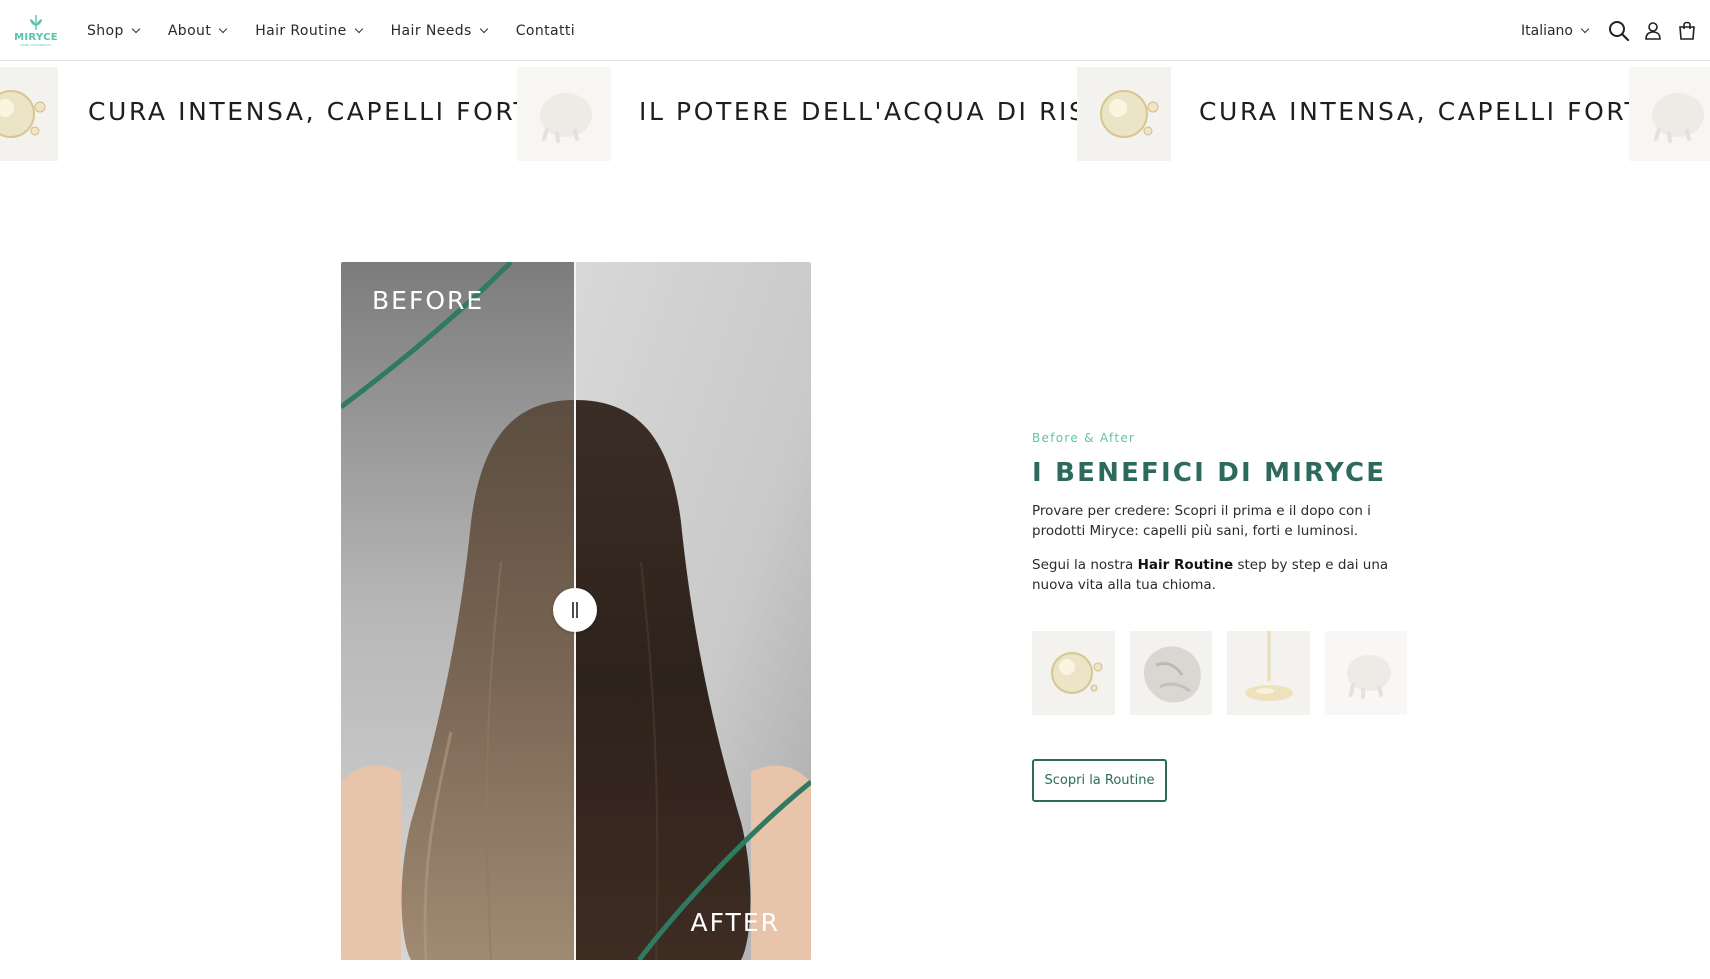  I want to click on section-title: I BENEFICI DI MIRYCE, so click(1209, 473).